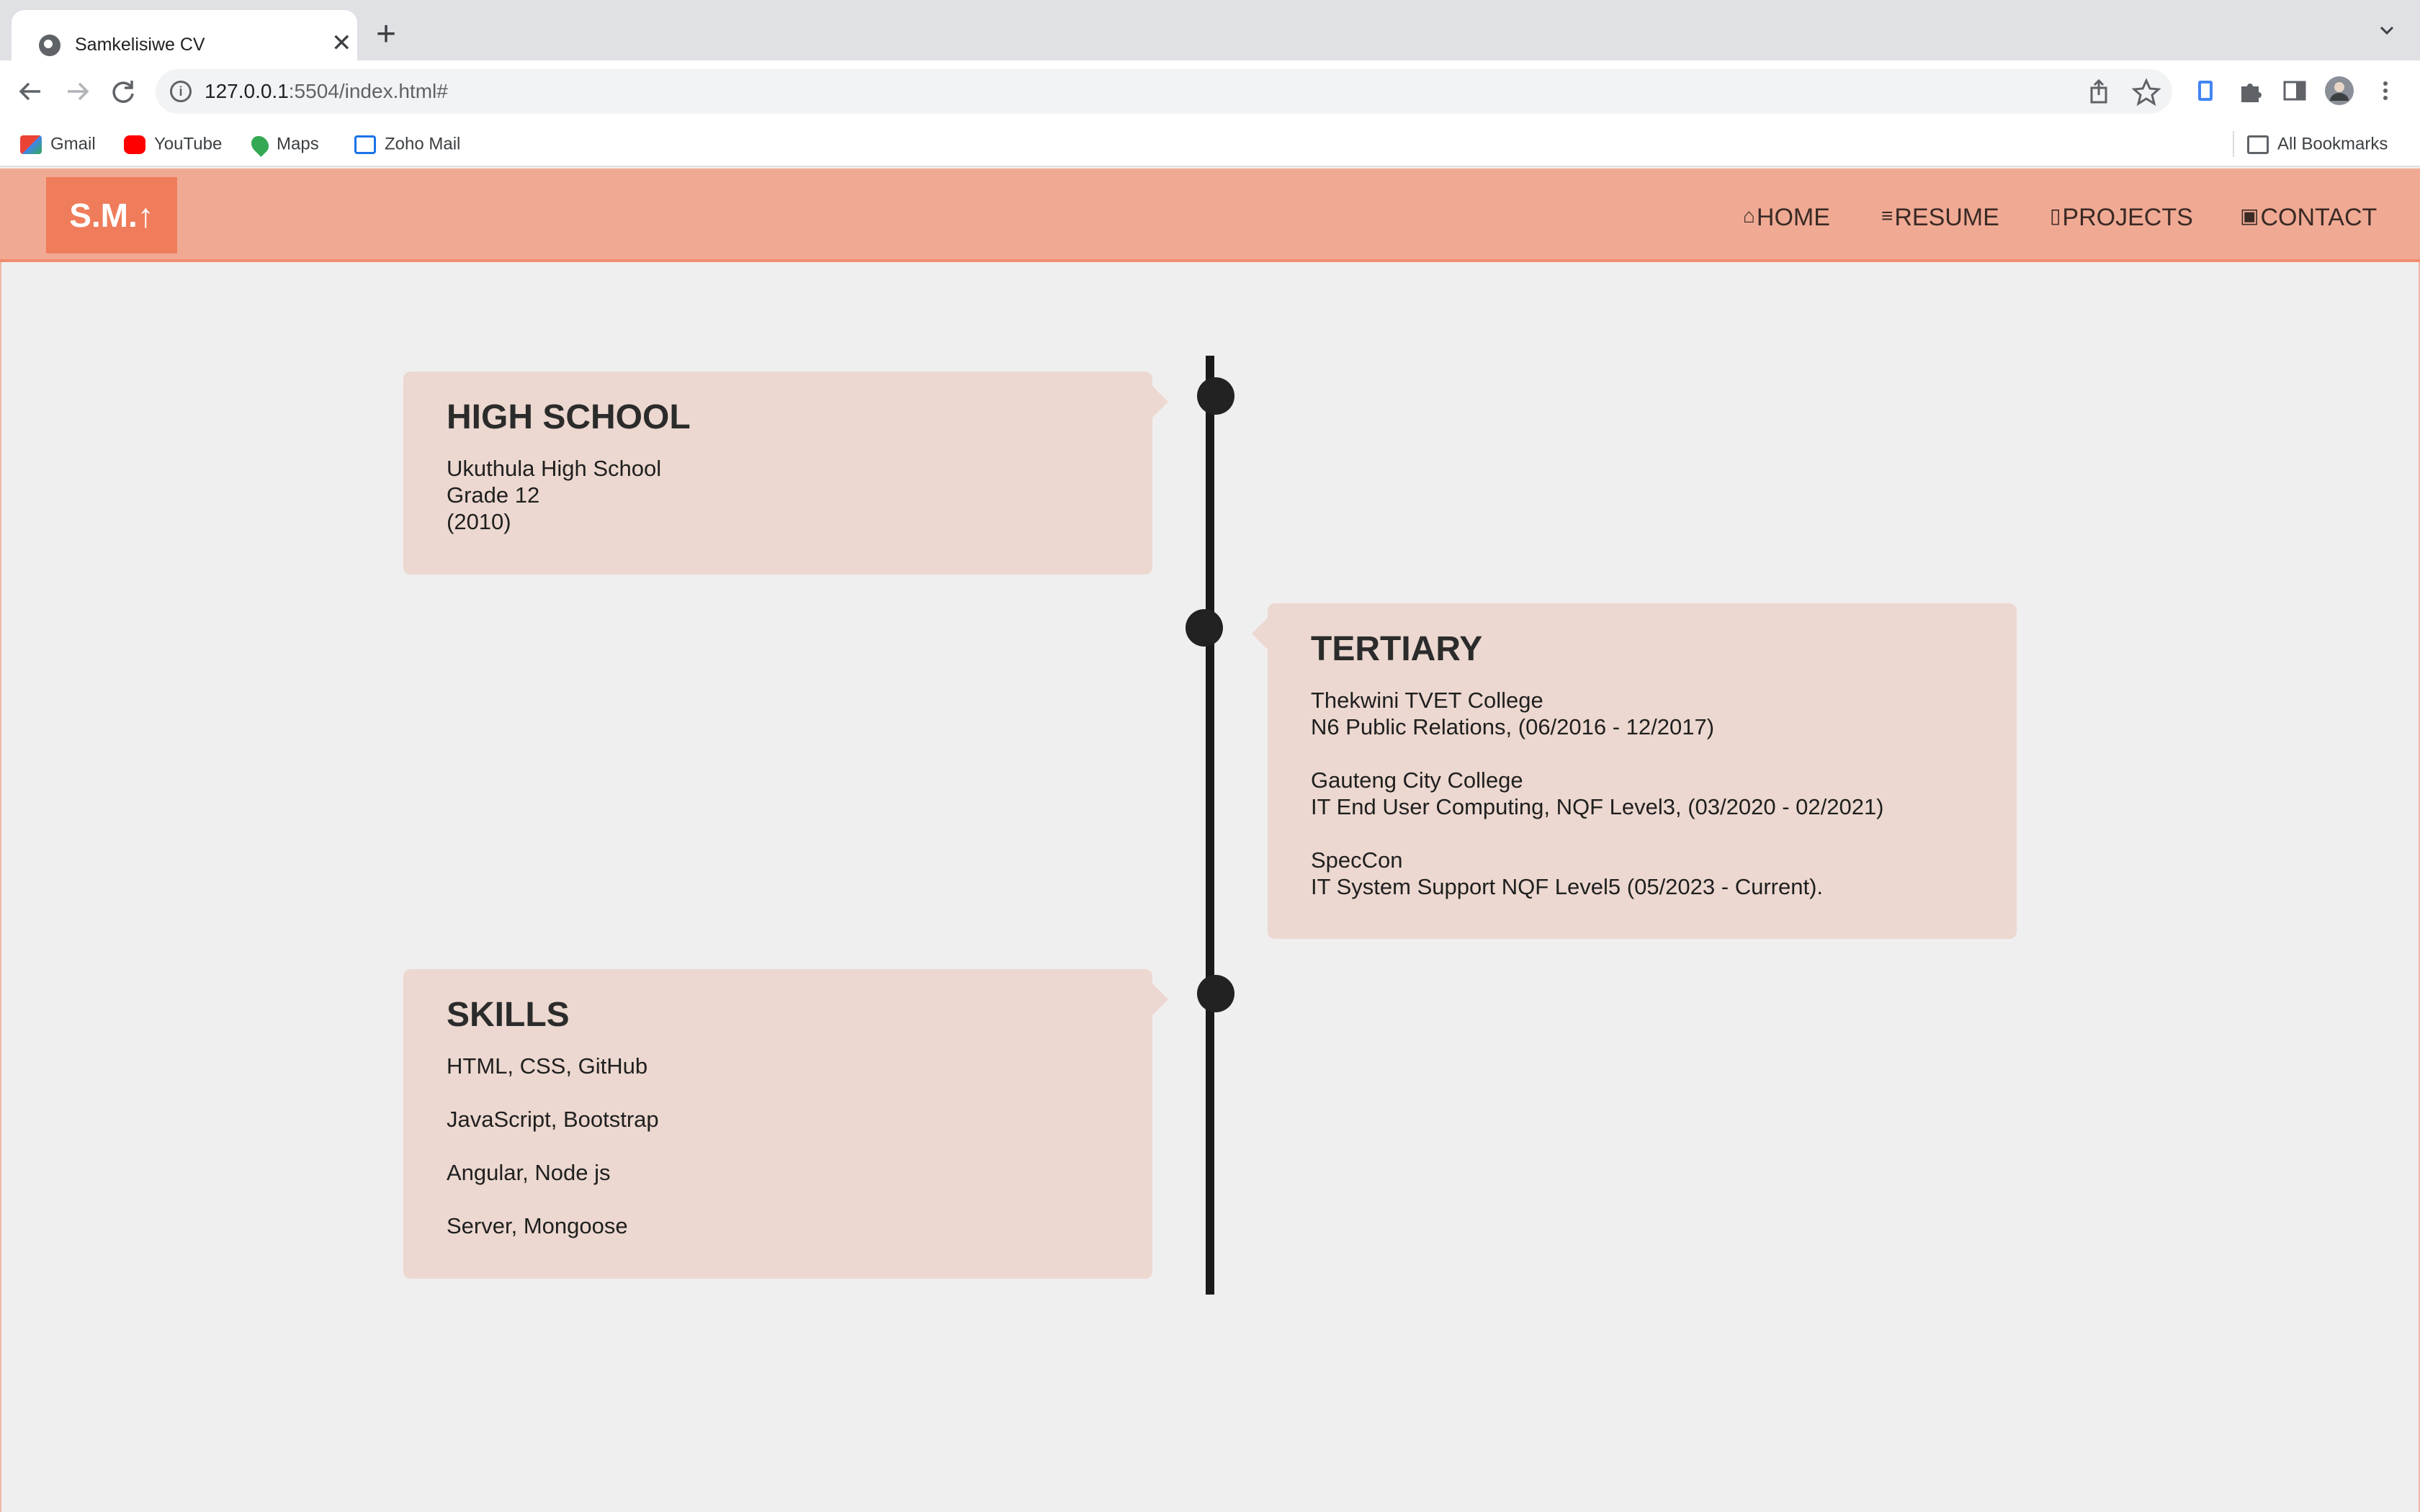 The image size is (2420, 1512). I want to click on close-tab-icon: ✕, so click(341, 43).